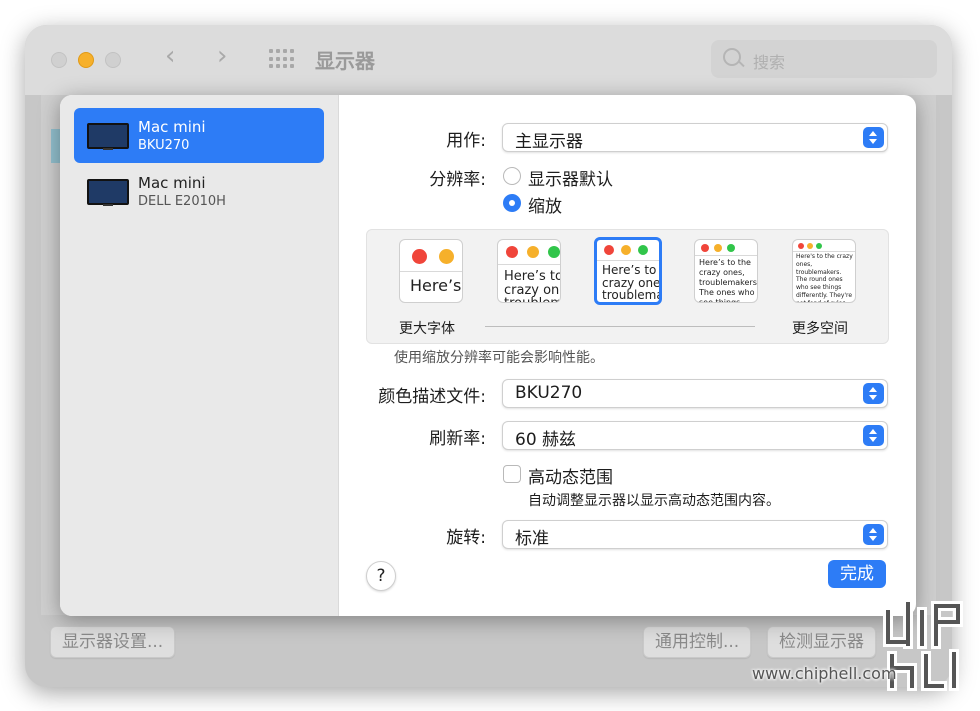 The height and width of the screenshot is (711, 980). Describe the element at coordinates (164, 145) in the screenshot. I see `display-model: BKU270` at that location.